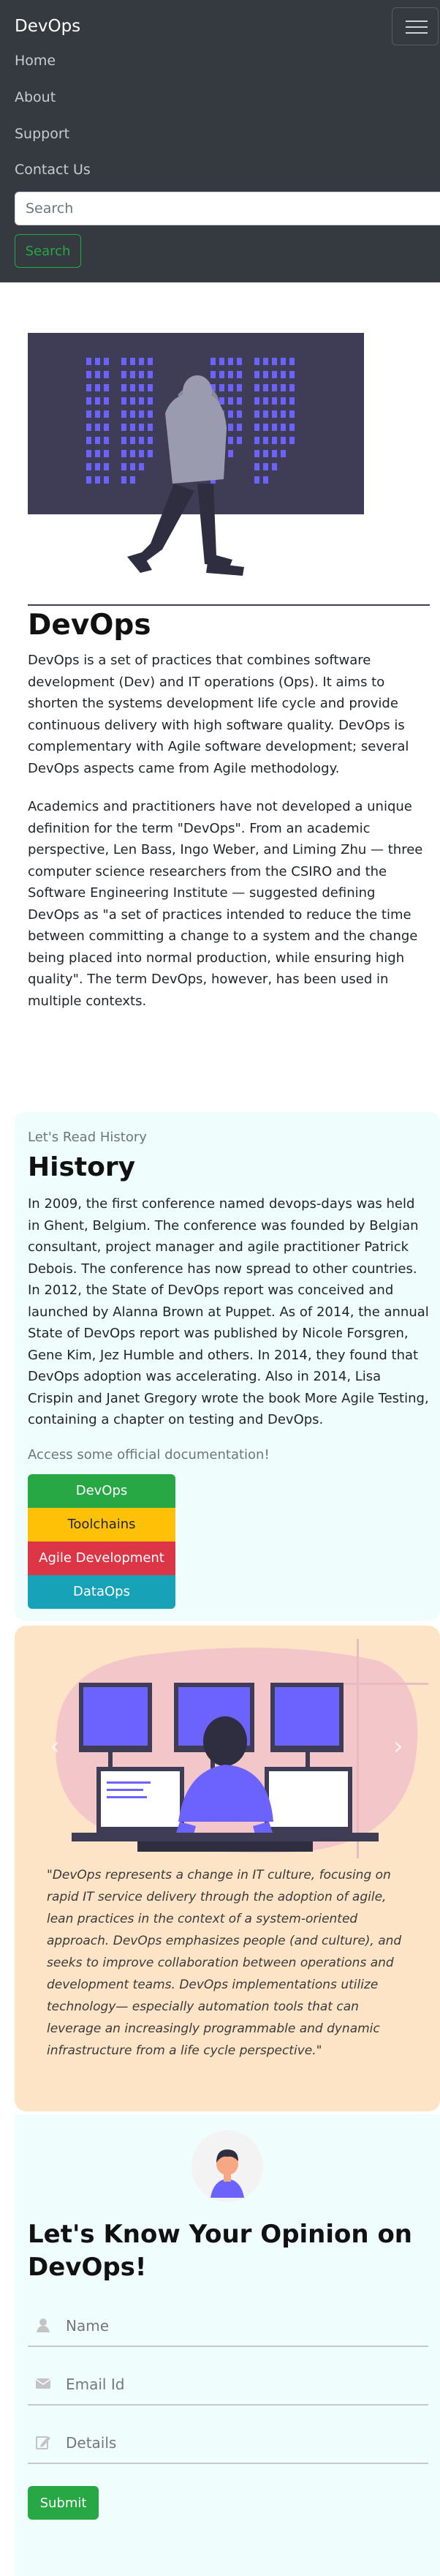 The width and height of the screenshot is (440, 2576). I want to click on search-input, so click(227, 208).